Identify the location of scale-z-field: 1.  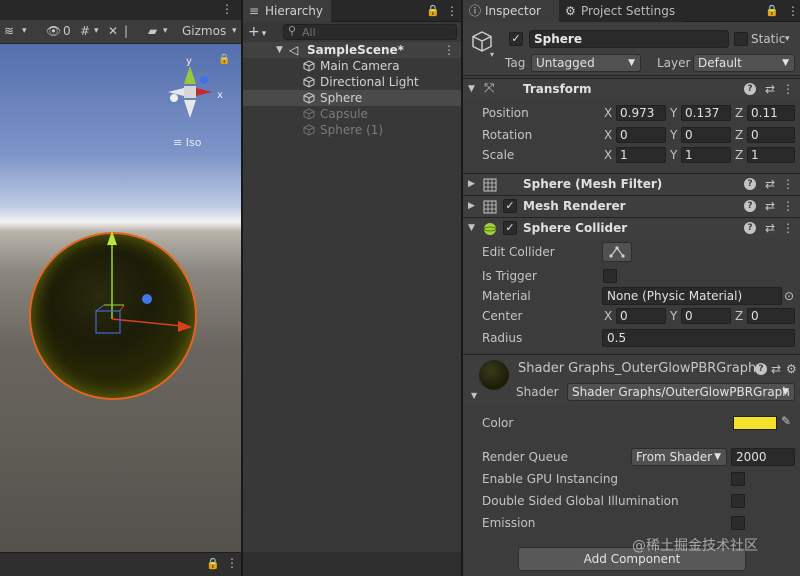
(771, 155).